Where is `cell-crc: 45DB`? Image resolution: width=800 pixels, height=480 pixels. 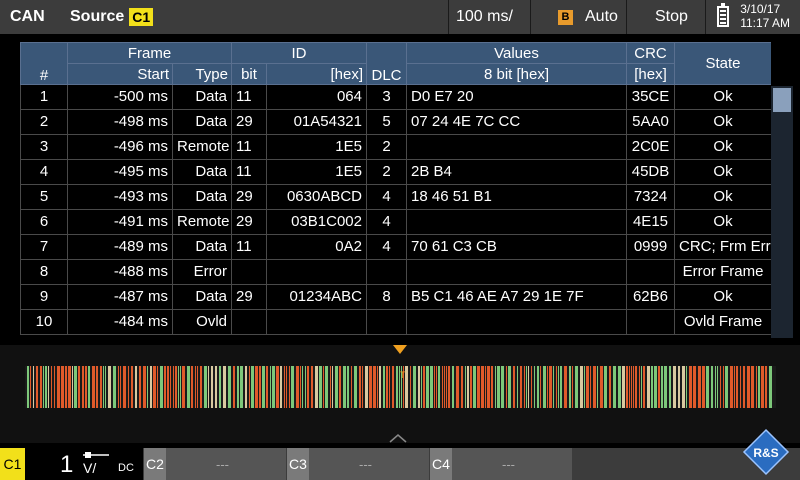
cell-crc: 45DB is located at coordinates (650, 172).